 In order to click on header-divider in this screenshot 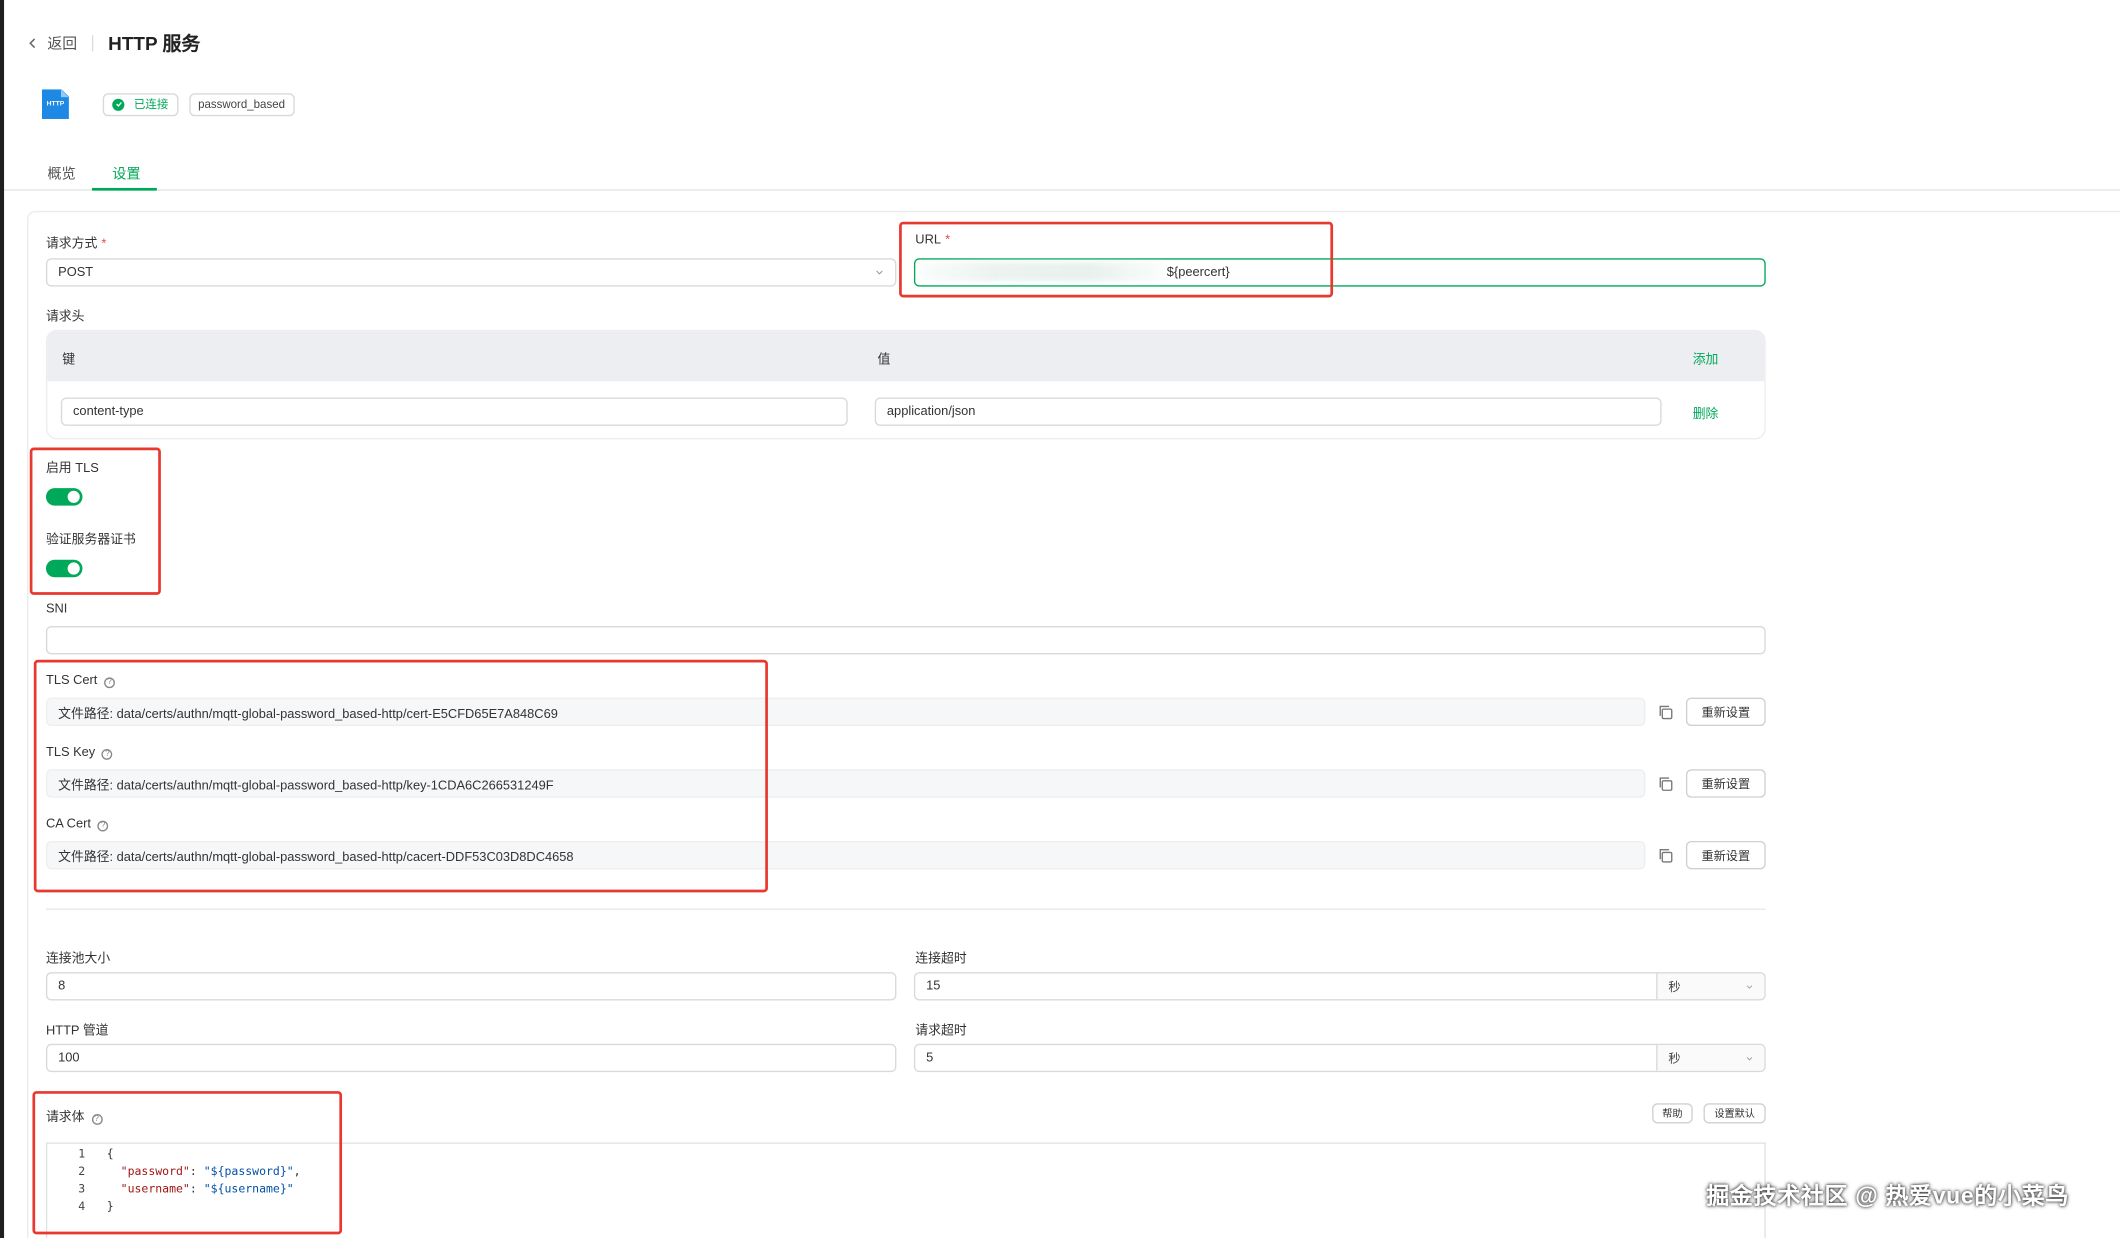, I will do `click(92, 43)`.